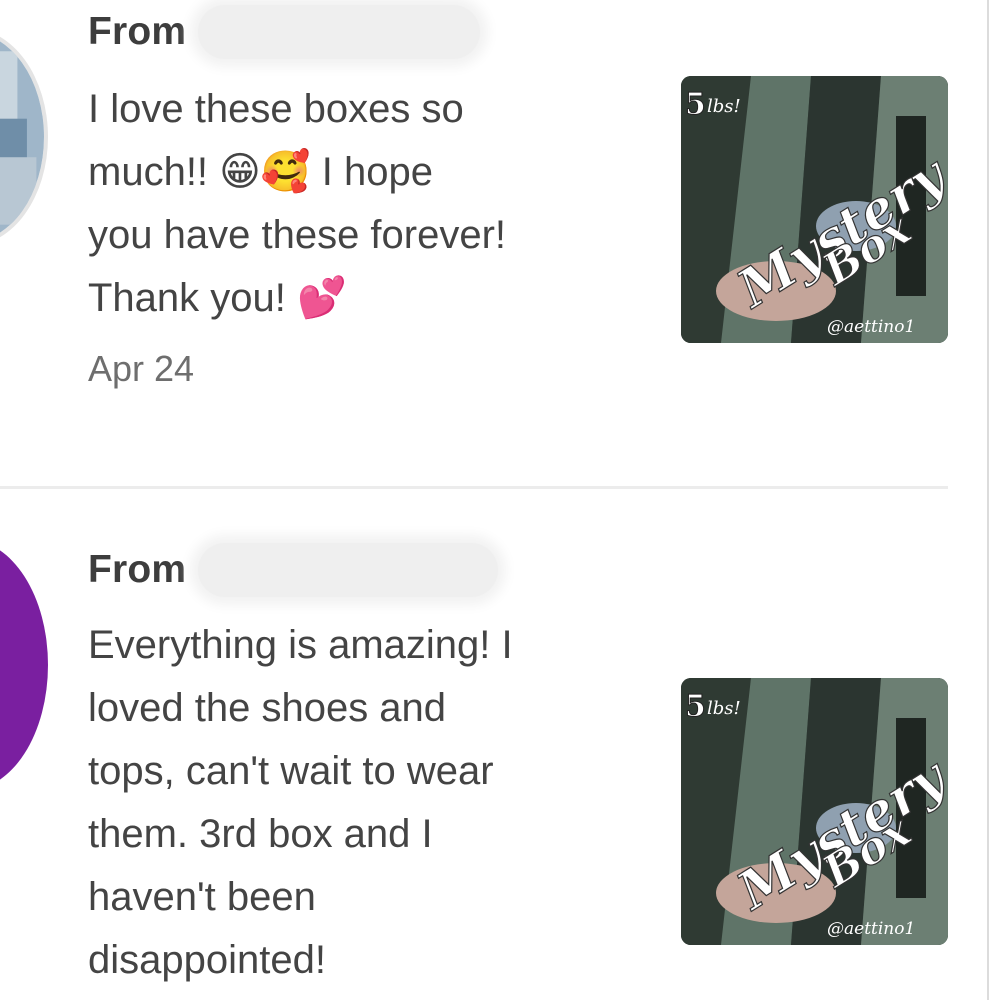 This screenshot has height=1000, width=1000. Describe the element at coordinates (141, 368) in the screenshot. I see `review-date: Apr 24` at that location.